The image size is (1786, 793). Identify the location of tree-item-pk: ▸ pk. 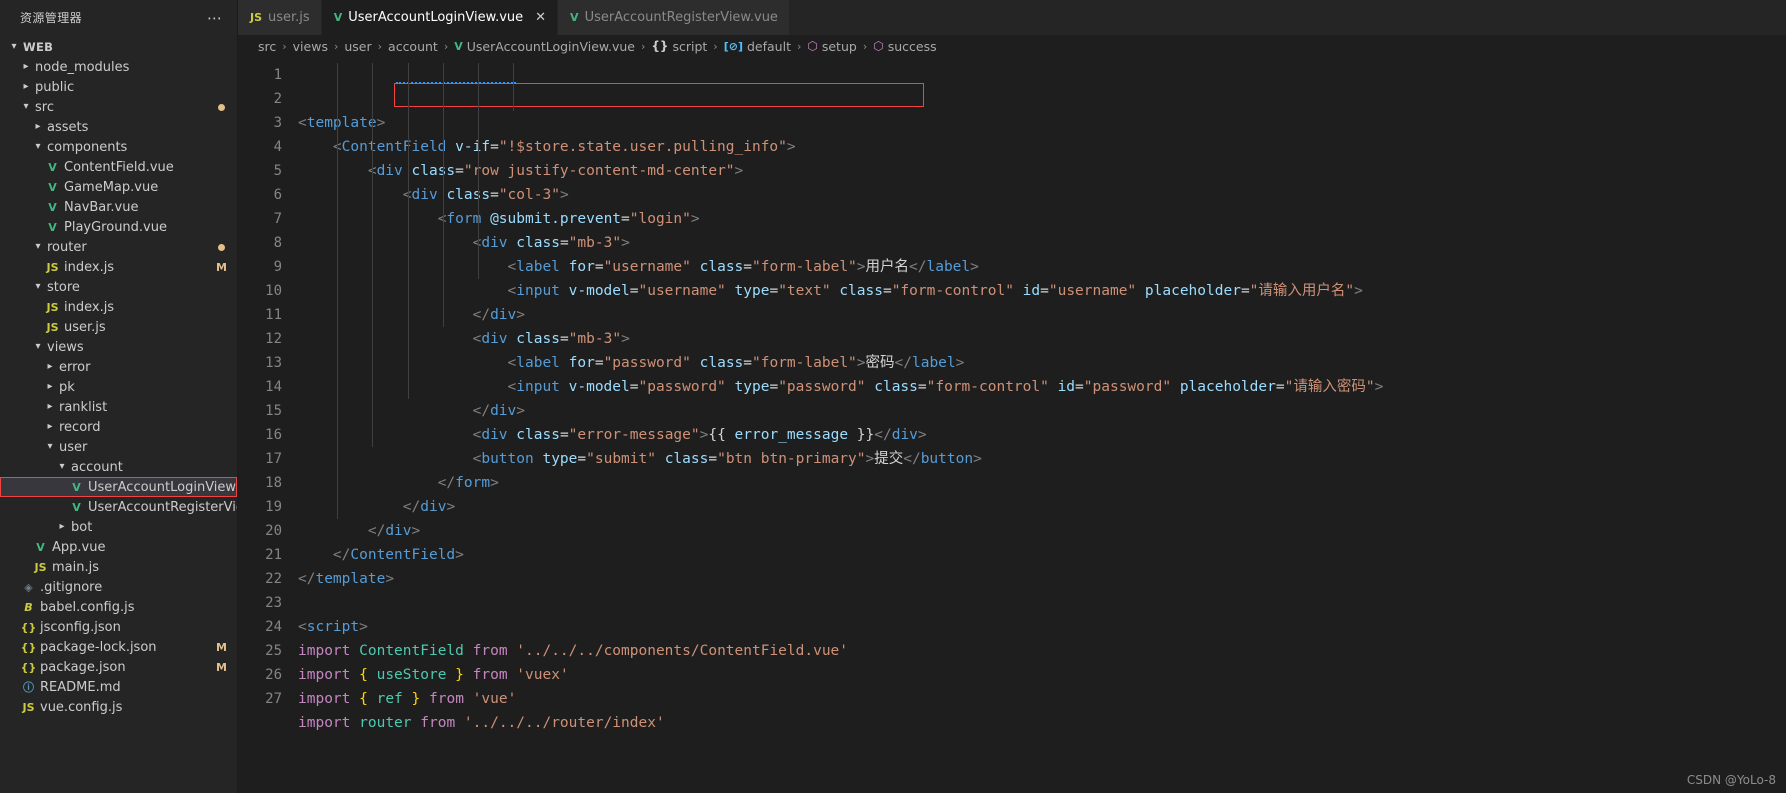
(118, 387).